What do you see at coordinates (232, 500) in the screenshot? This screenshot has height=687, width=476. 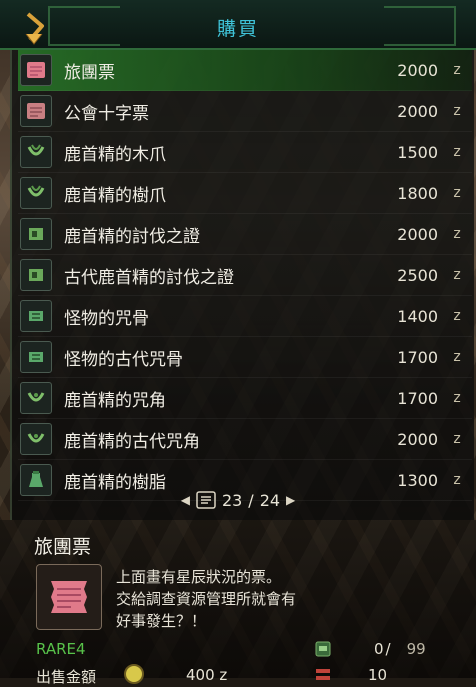 I see `page-current: 23` at bounding box center [232, 500].